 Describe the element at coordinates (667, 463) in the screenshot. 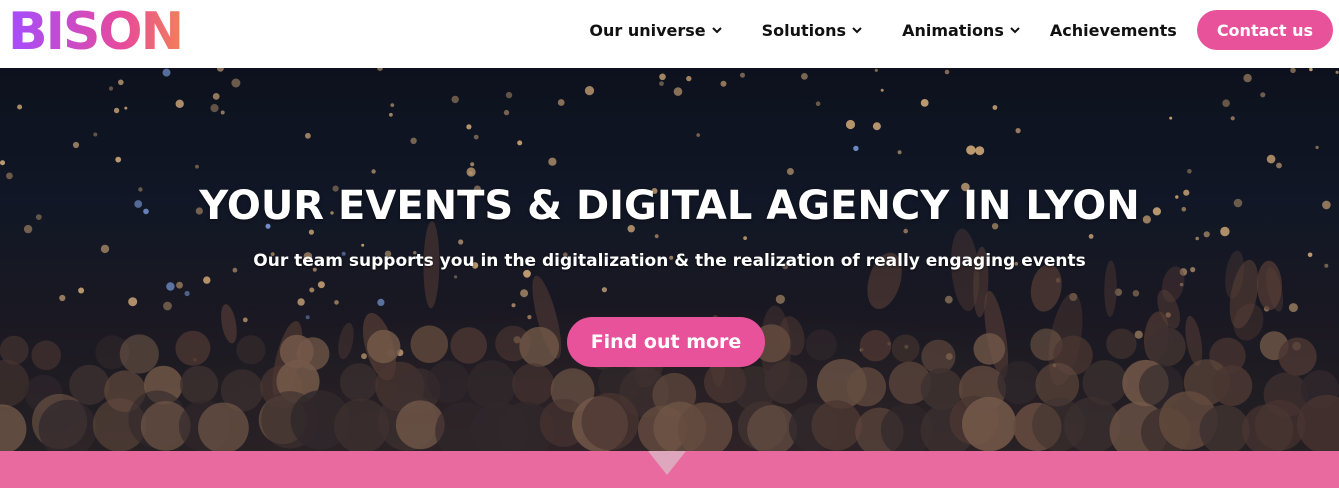

I see `divider-arrow` at that location.